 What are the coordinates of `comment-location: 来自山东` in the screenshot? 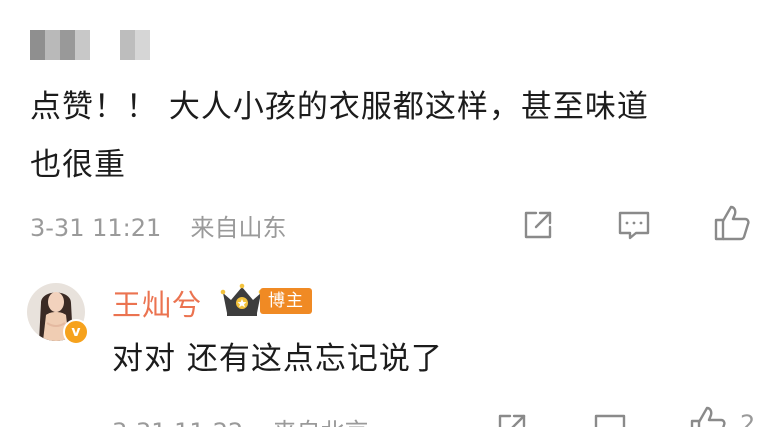 It's located at (238, 228).